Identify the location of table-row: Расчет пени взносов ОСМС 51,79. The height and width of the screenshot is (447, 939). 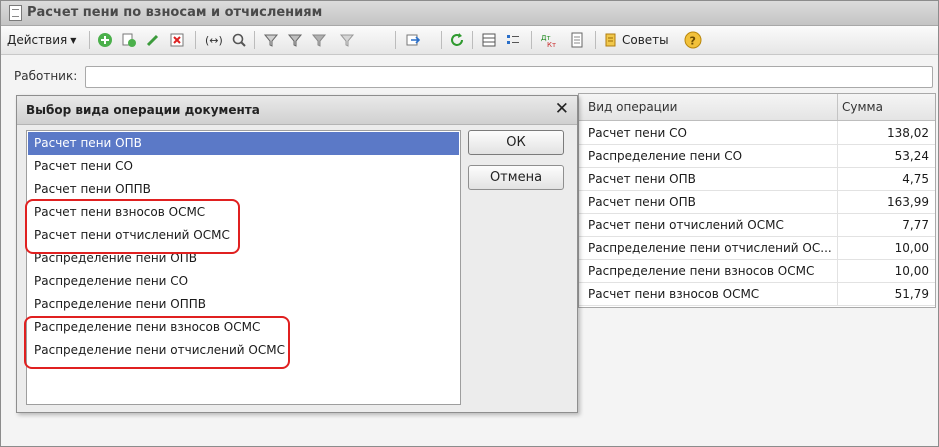
(757, 294).